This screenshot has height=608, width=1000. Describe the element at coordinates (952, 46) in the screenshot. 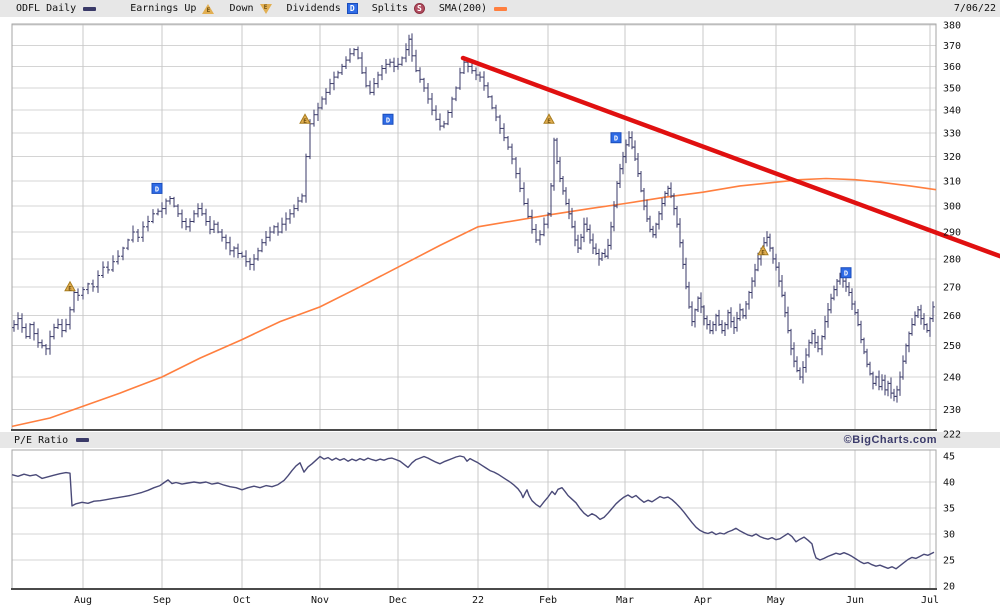

I see `main-y-tick: 370` at that location.